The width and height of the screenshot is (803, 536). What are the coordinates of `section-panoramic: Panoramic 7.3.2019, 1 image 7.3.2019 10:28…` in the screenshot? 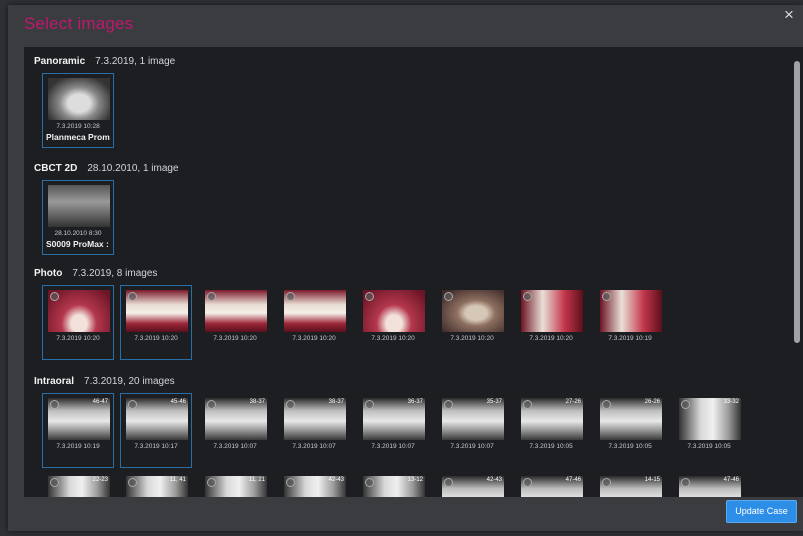 It's located at (104, 101).